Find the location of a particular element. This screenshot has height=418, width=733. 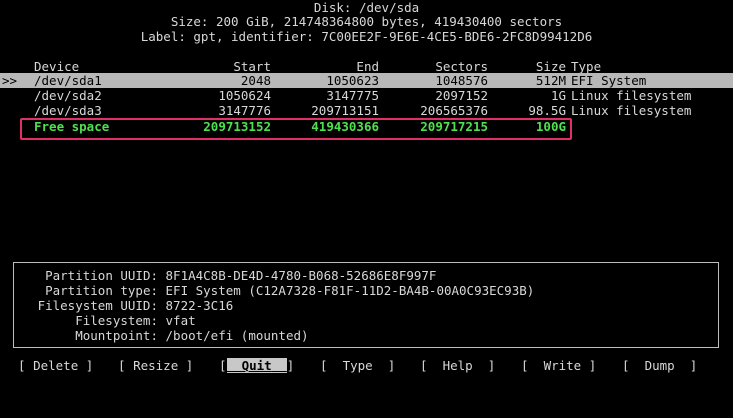

dump-button: [ Dump ] is located at coordinates (659, 365).